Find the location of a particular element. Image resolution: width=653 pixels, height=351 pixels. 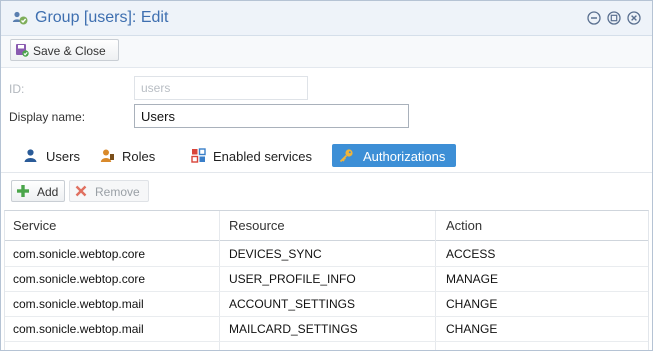

window-titlebar: Group [users]: Edit is located at coordinates (326, 18).